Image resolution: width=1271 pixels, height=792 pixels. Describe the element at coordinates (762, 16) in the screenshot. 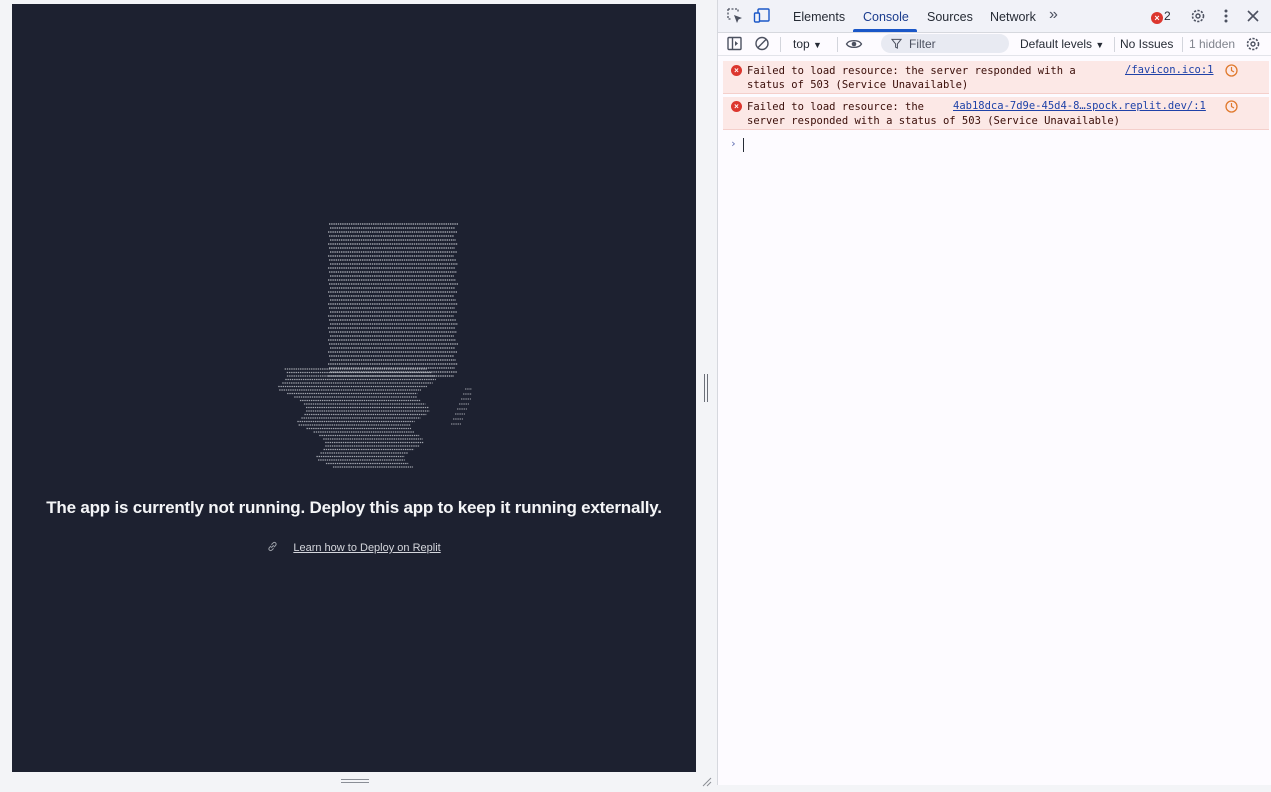

I see `device-toolbar-icon` at that location.